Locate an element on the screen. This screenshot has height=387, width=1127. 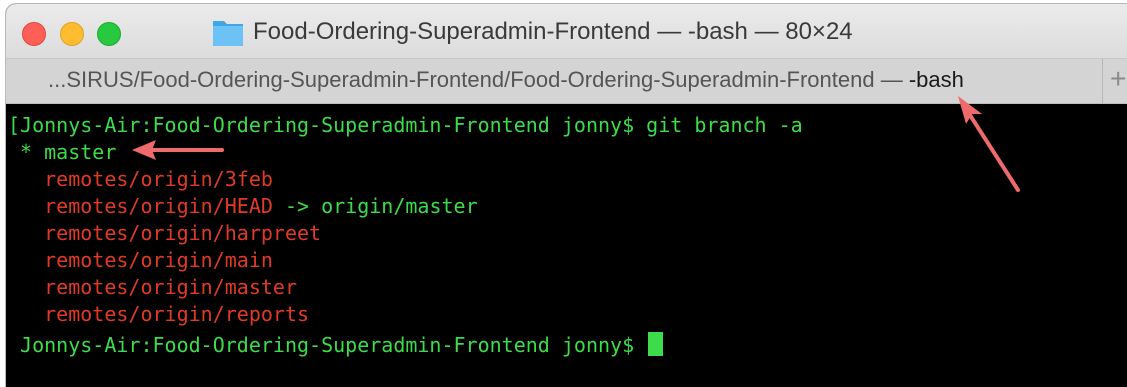
terminal-line-current-branch: * master is located at coordinates (62, 152).